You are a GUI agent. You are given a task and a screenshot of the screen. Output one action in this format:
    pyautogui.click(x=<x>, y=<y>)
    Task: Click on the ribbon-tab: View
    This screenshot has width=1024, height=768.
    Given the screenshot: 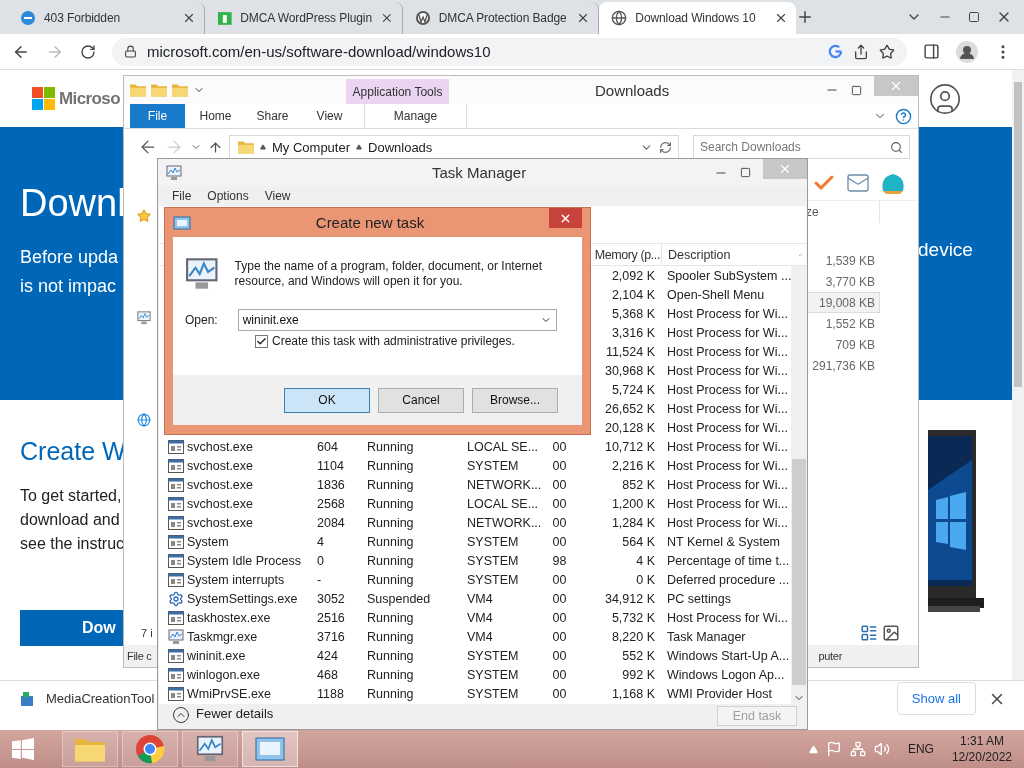 What is the action you would take?
    pyautogui.click(x=329, y=116)
    